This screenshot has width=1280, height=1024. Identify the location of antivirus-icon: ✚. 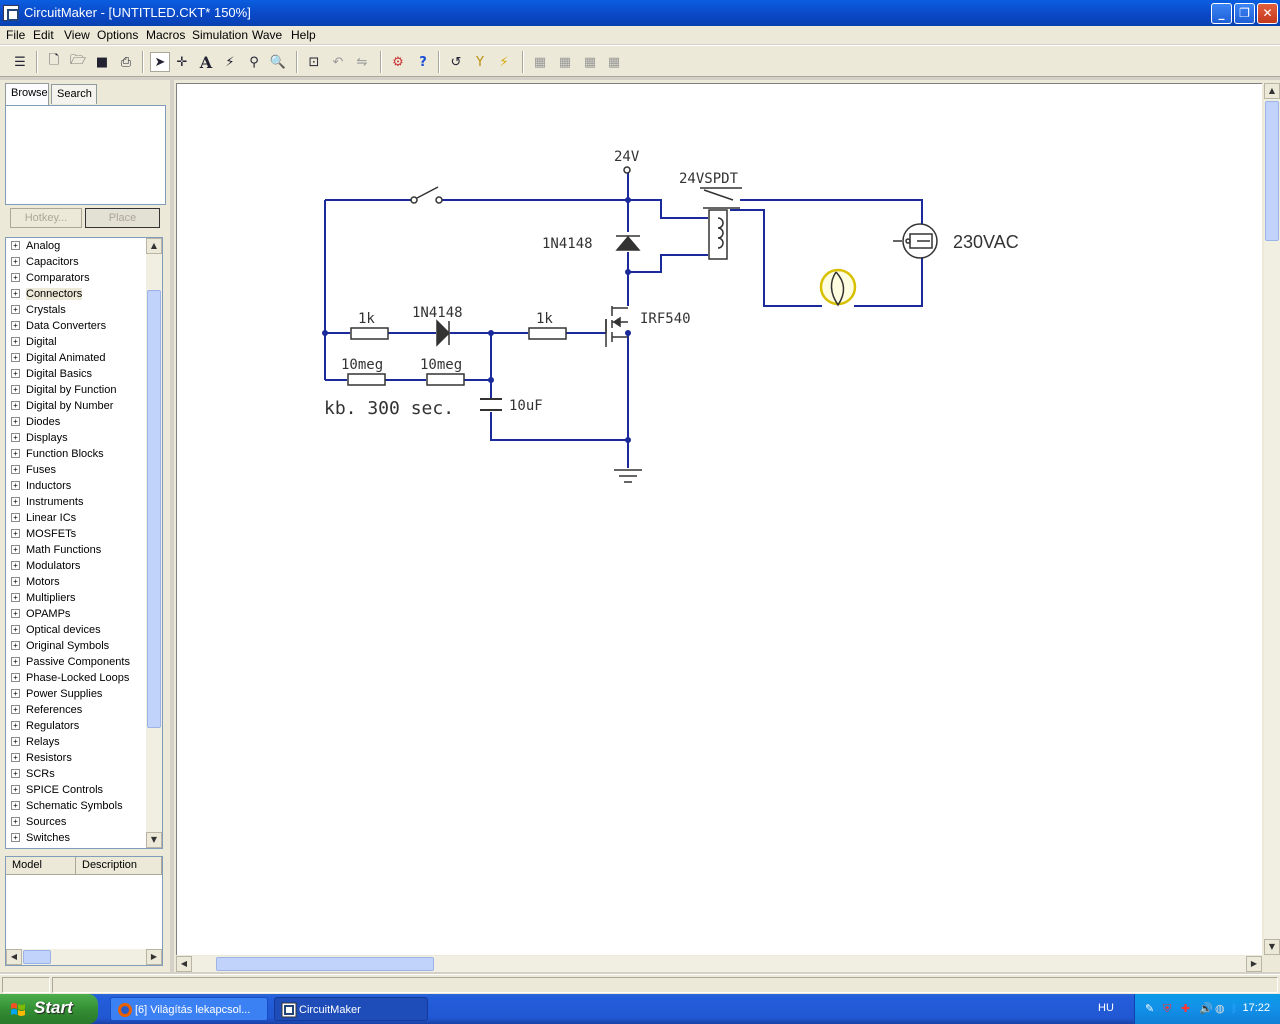
(1188, 1009).